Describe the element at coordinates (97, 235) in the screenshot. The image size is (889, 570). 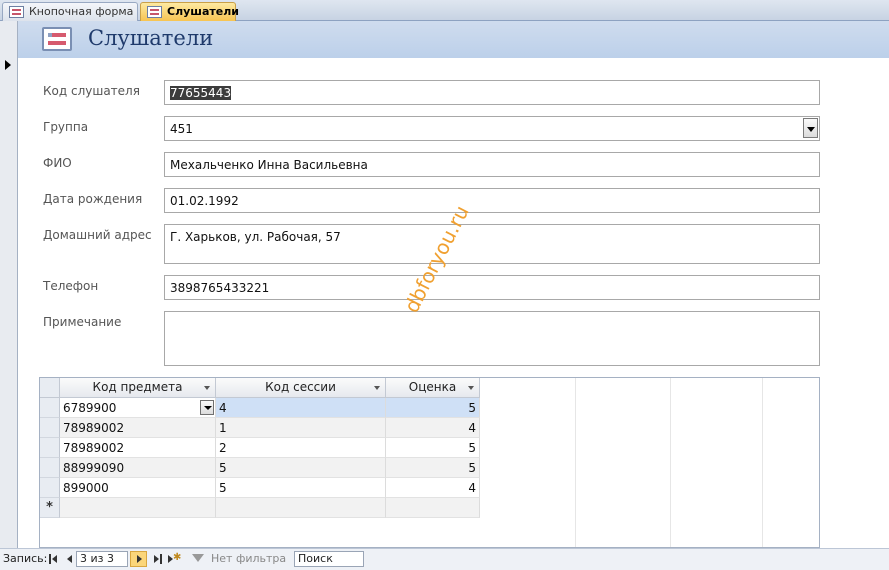
I see `label-home-address: Домашний адрес` at that location.